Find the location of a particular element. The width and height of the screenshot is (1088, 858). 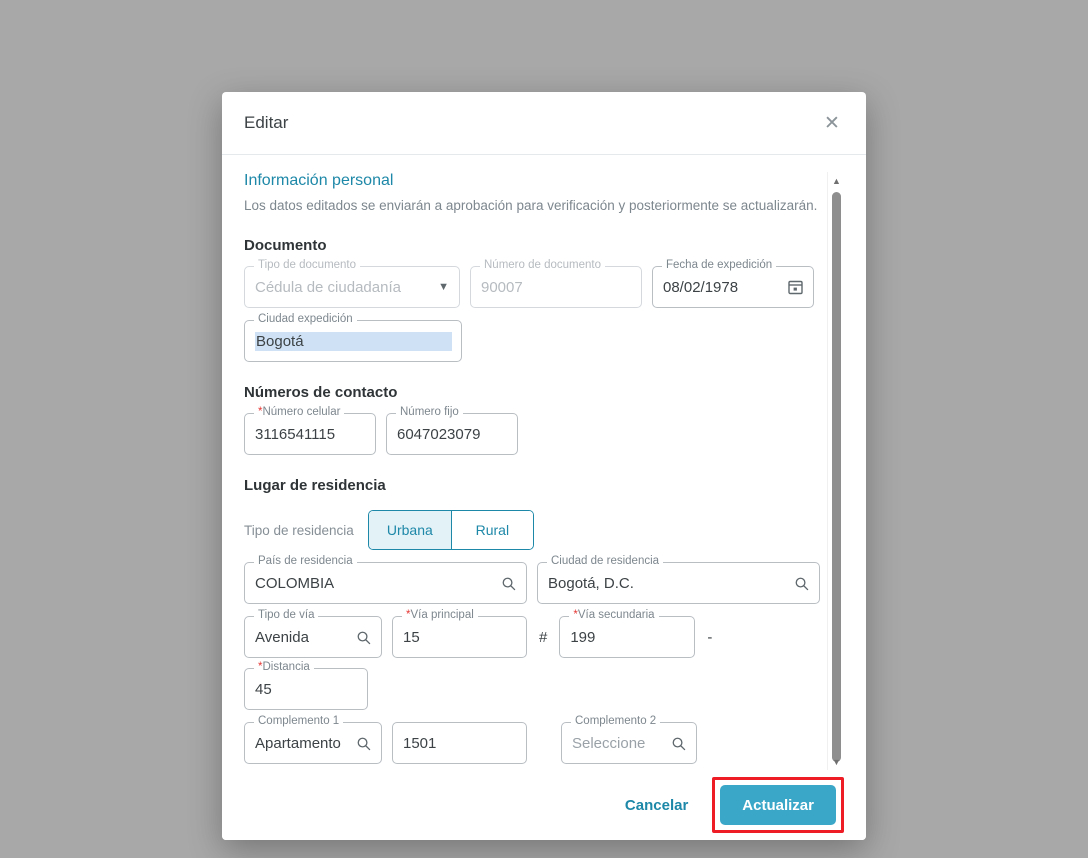

numero-documento-label: Número de documento is located at coordinates (542, 265).